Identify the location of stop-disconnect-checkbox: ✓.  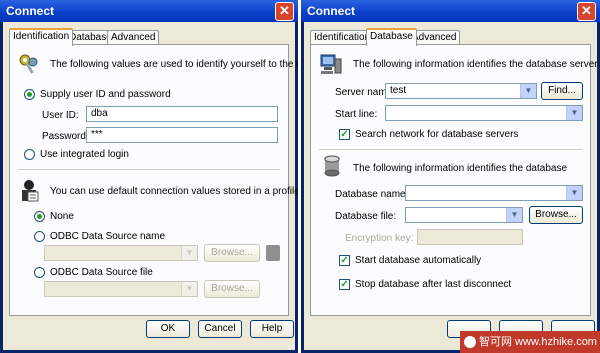
(344, 284).